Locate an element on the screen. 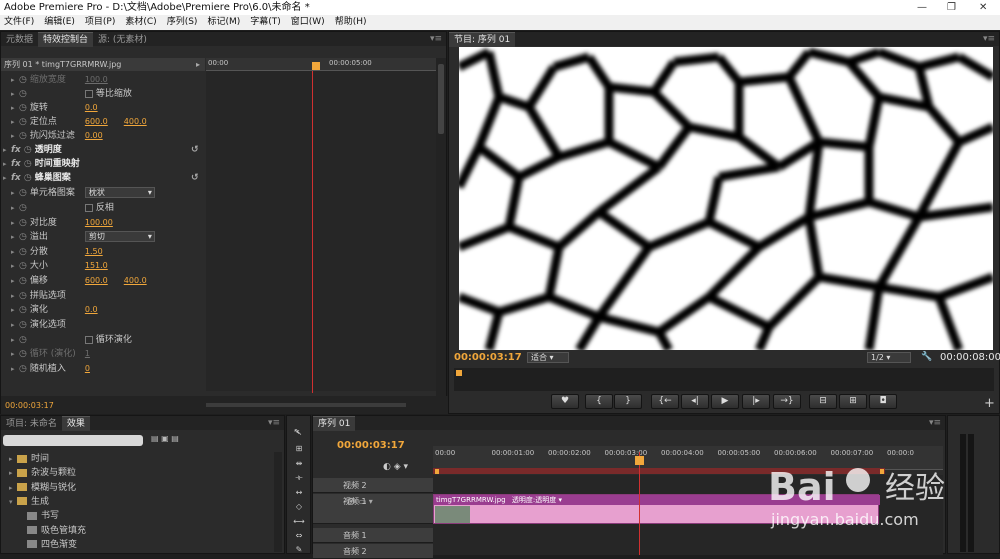  effect-value: 1 is located at coordinates (87, 353).